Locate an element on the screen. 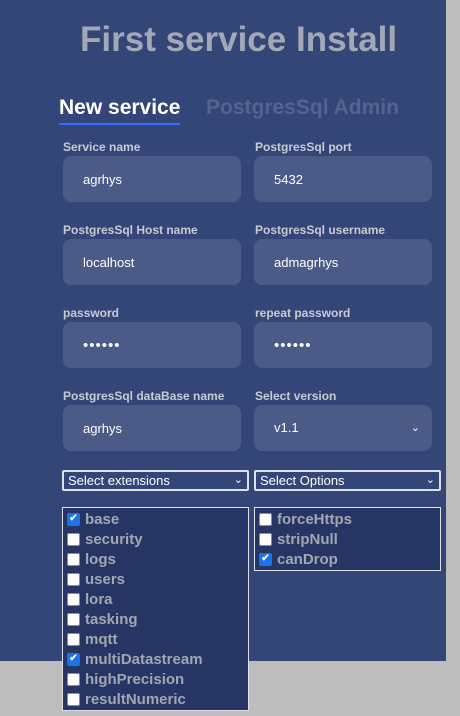  version-select: v1.1 ⌄ is located at coordinates (343, 428).